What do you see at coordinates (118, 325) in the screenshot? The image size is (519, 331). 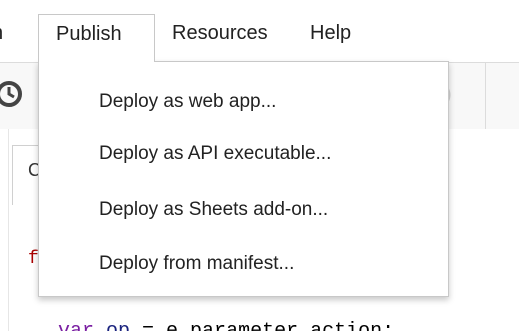 I see `code-variable: op` at bounding box center [118, 325].